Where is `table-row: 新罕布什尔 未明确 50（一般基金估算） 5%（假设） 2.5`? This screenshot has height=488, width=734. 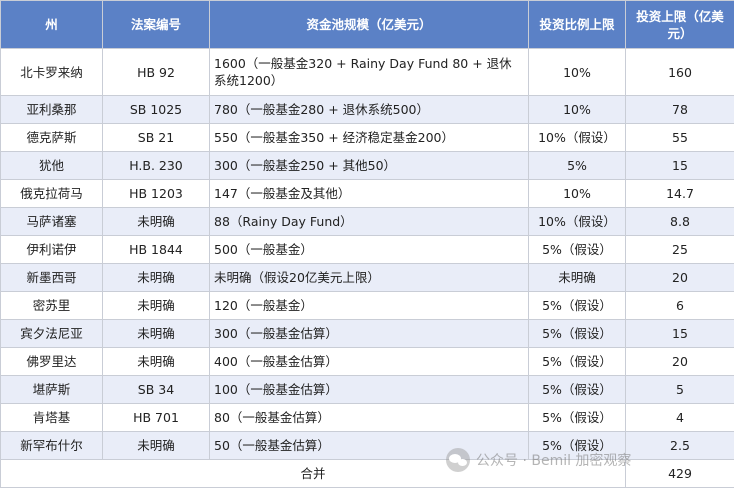
table-row: 新罕布什尔 未明确 50（一般基金估算） 5%（假设） 2.5 is located at coordinates (367, 446).